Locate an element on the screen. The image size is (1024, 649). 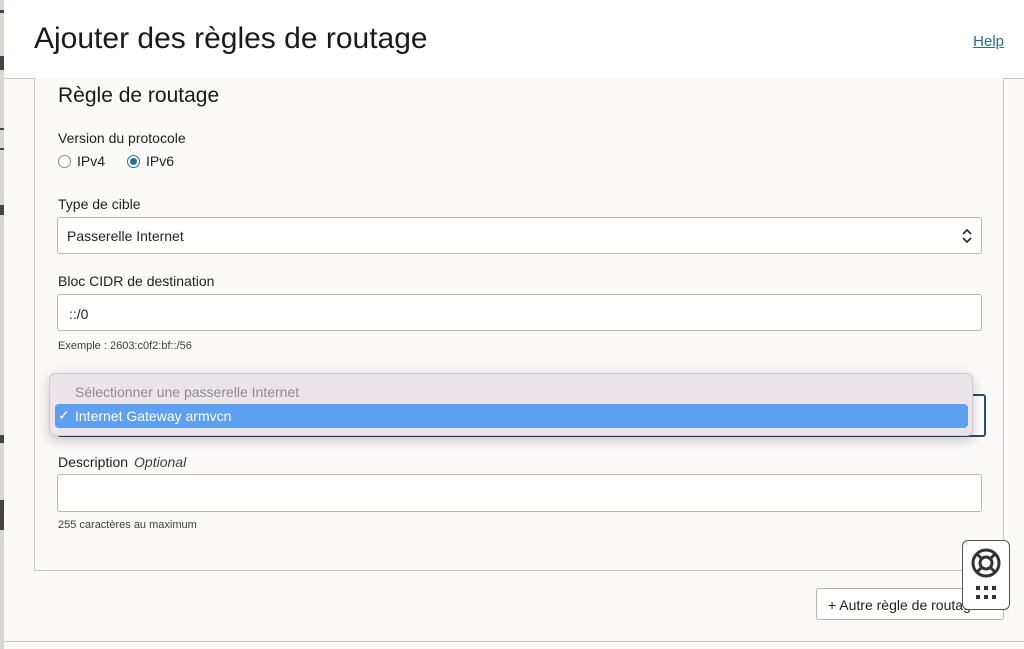
page-title: Ajouter des règles de routage is located at coordinates (231, 38).